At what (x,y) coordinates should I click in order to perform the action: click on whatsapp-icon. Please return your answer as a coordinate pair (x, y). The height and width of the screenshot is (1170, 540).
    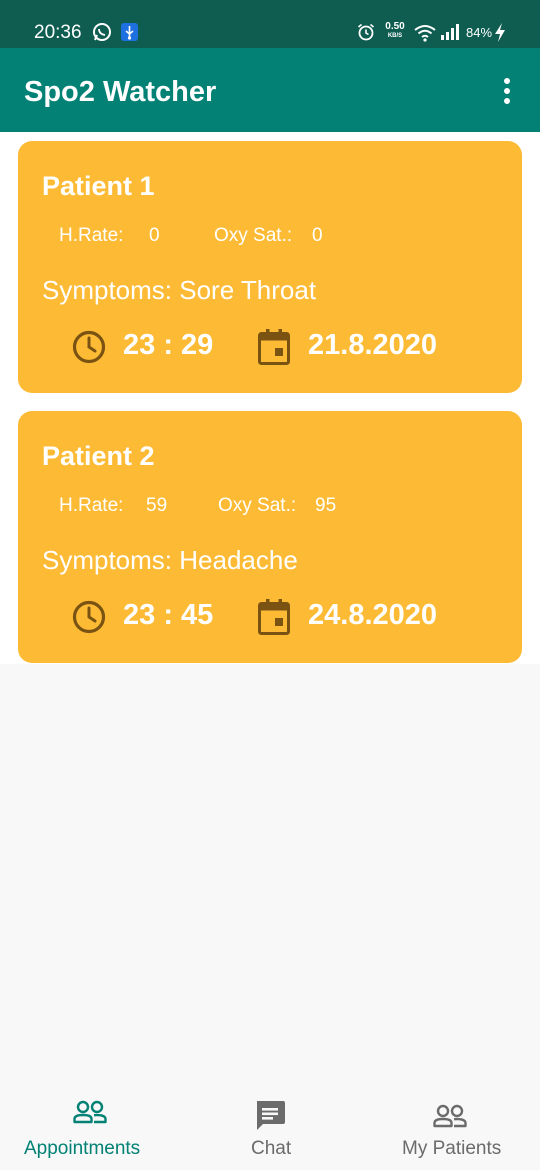
    Looking at the image, I should click on (102, 32).